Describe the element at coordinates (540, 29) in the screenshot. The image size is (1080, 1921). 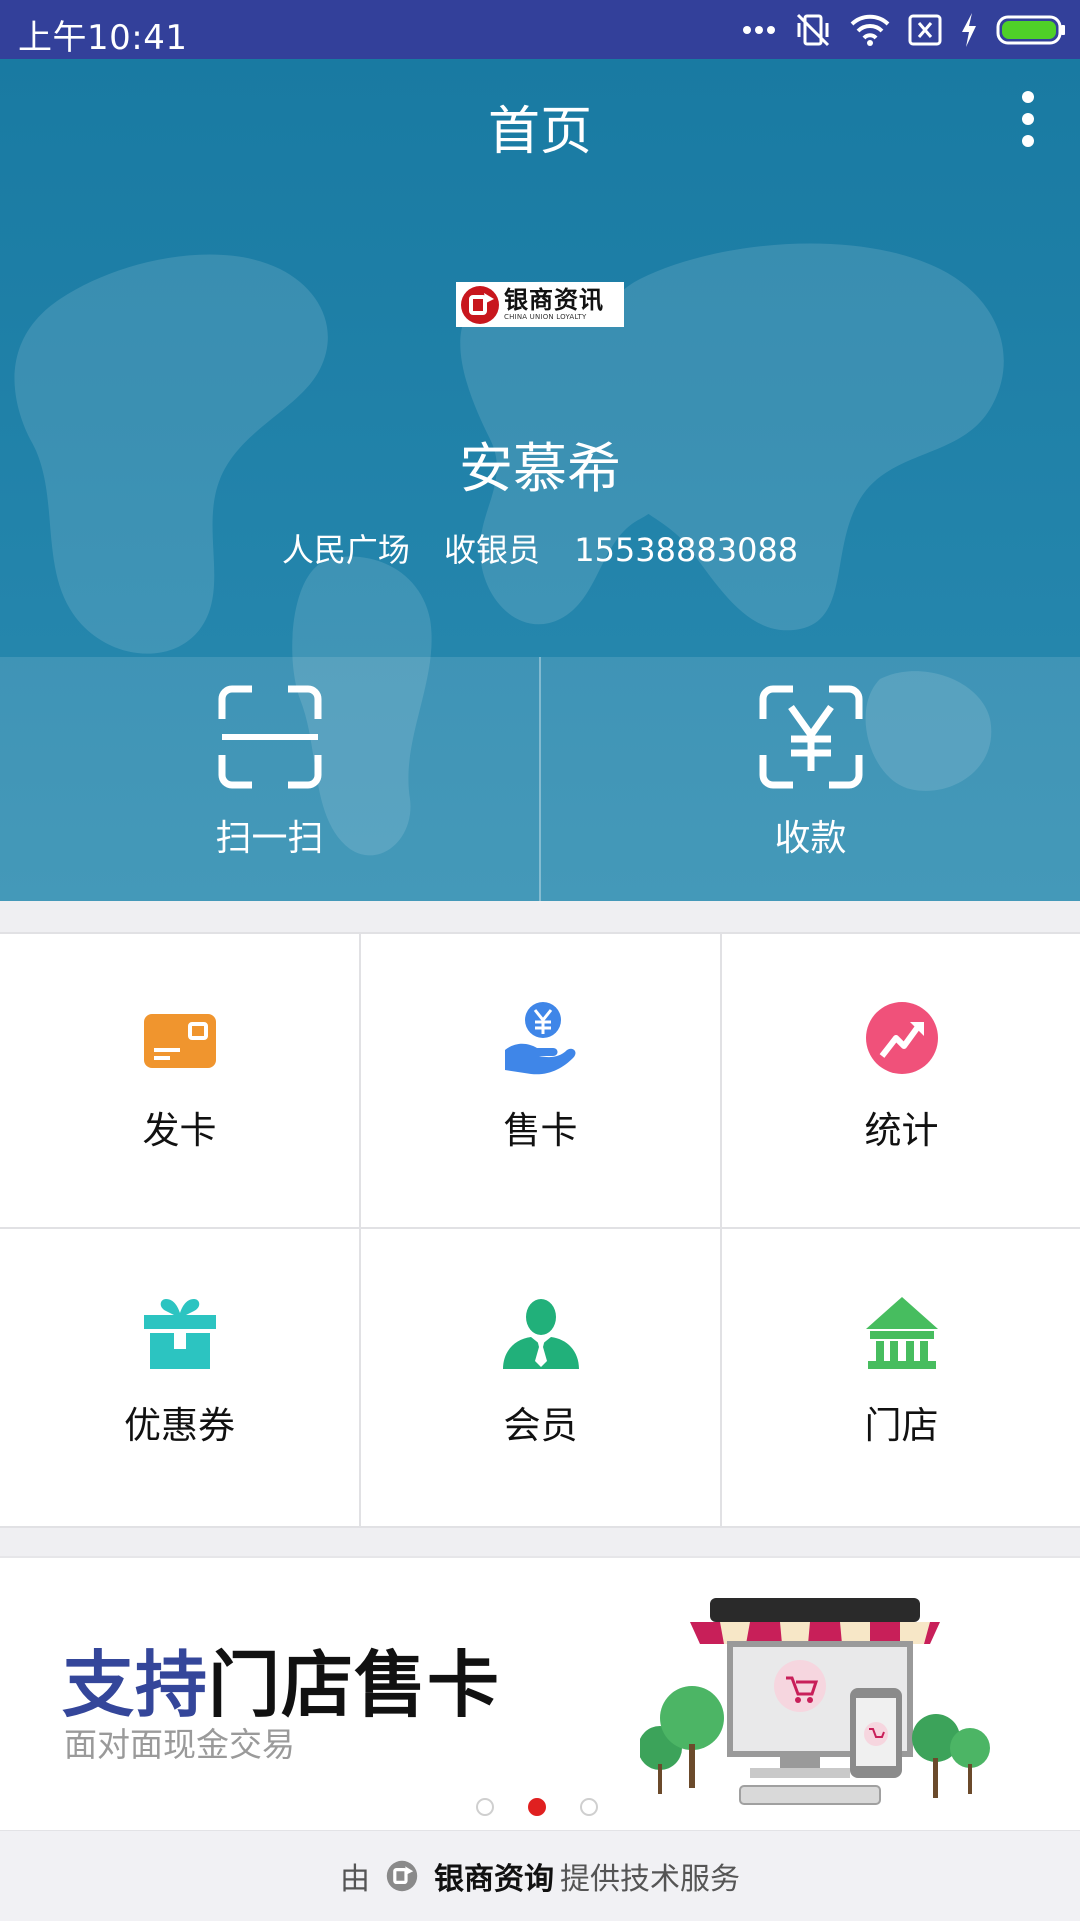
I see `status-bar: 上午10:41` at that location.